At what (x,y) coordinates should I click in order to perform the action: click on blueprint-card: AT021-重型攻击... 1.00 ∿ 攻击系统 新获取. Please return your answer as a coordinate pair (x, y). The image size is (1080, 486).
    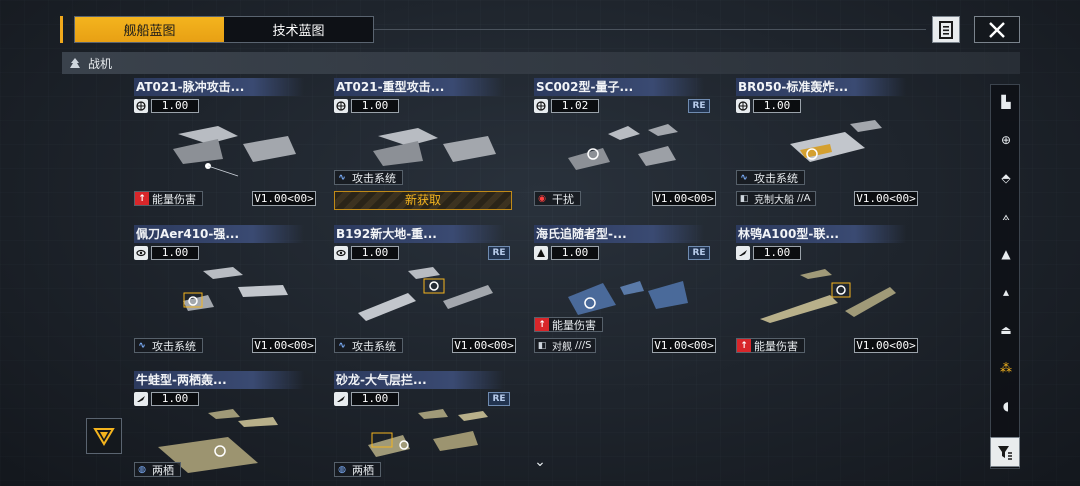
    Looking at the image, I should click on (425, 145).